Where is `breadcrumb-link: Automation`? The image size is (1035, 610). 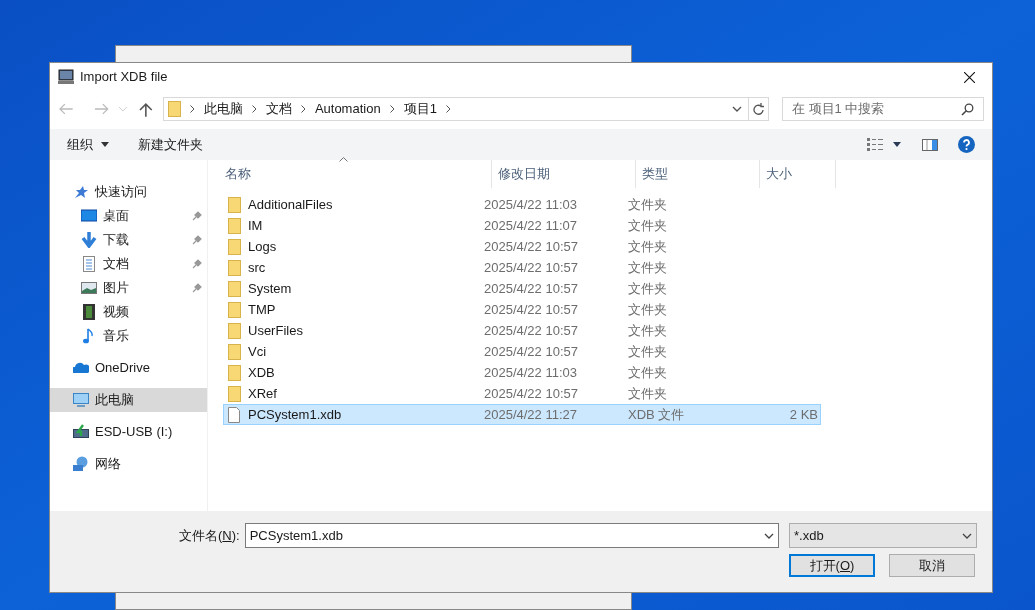 breadcrumb-link: Automation is located at coordinates (347, 109).